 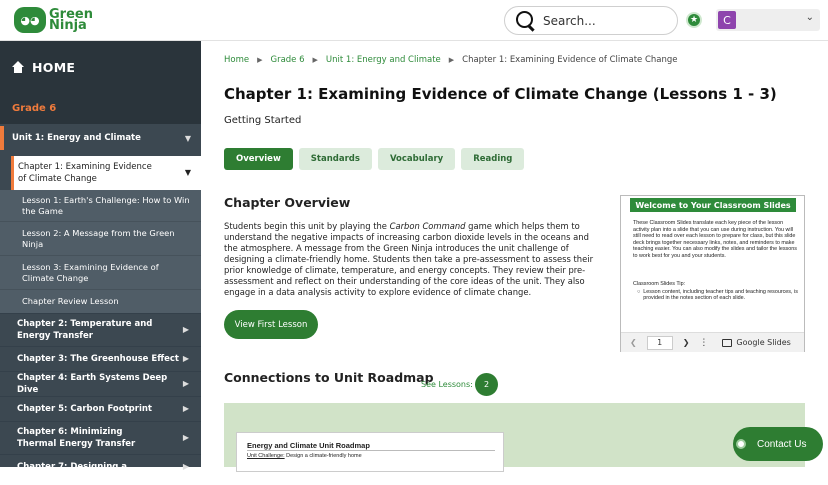 What do you see at coordinates (713, 205) in the screenshot?
I see `slide-title: Welcome to Your Classroom Slides` at bounding box center [713, 205].